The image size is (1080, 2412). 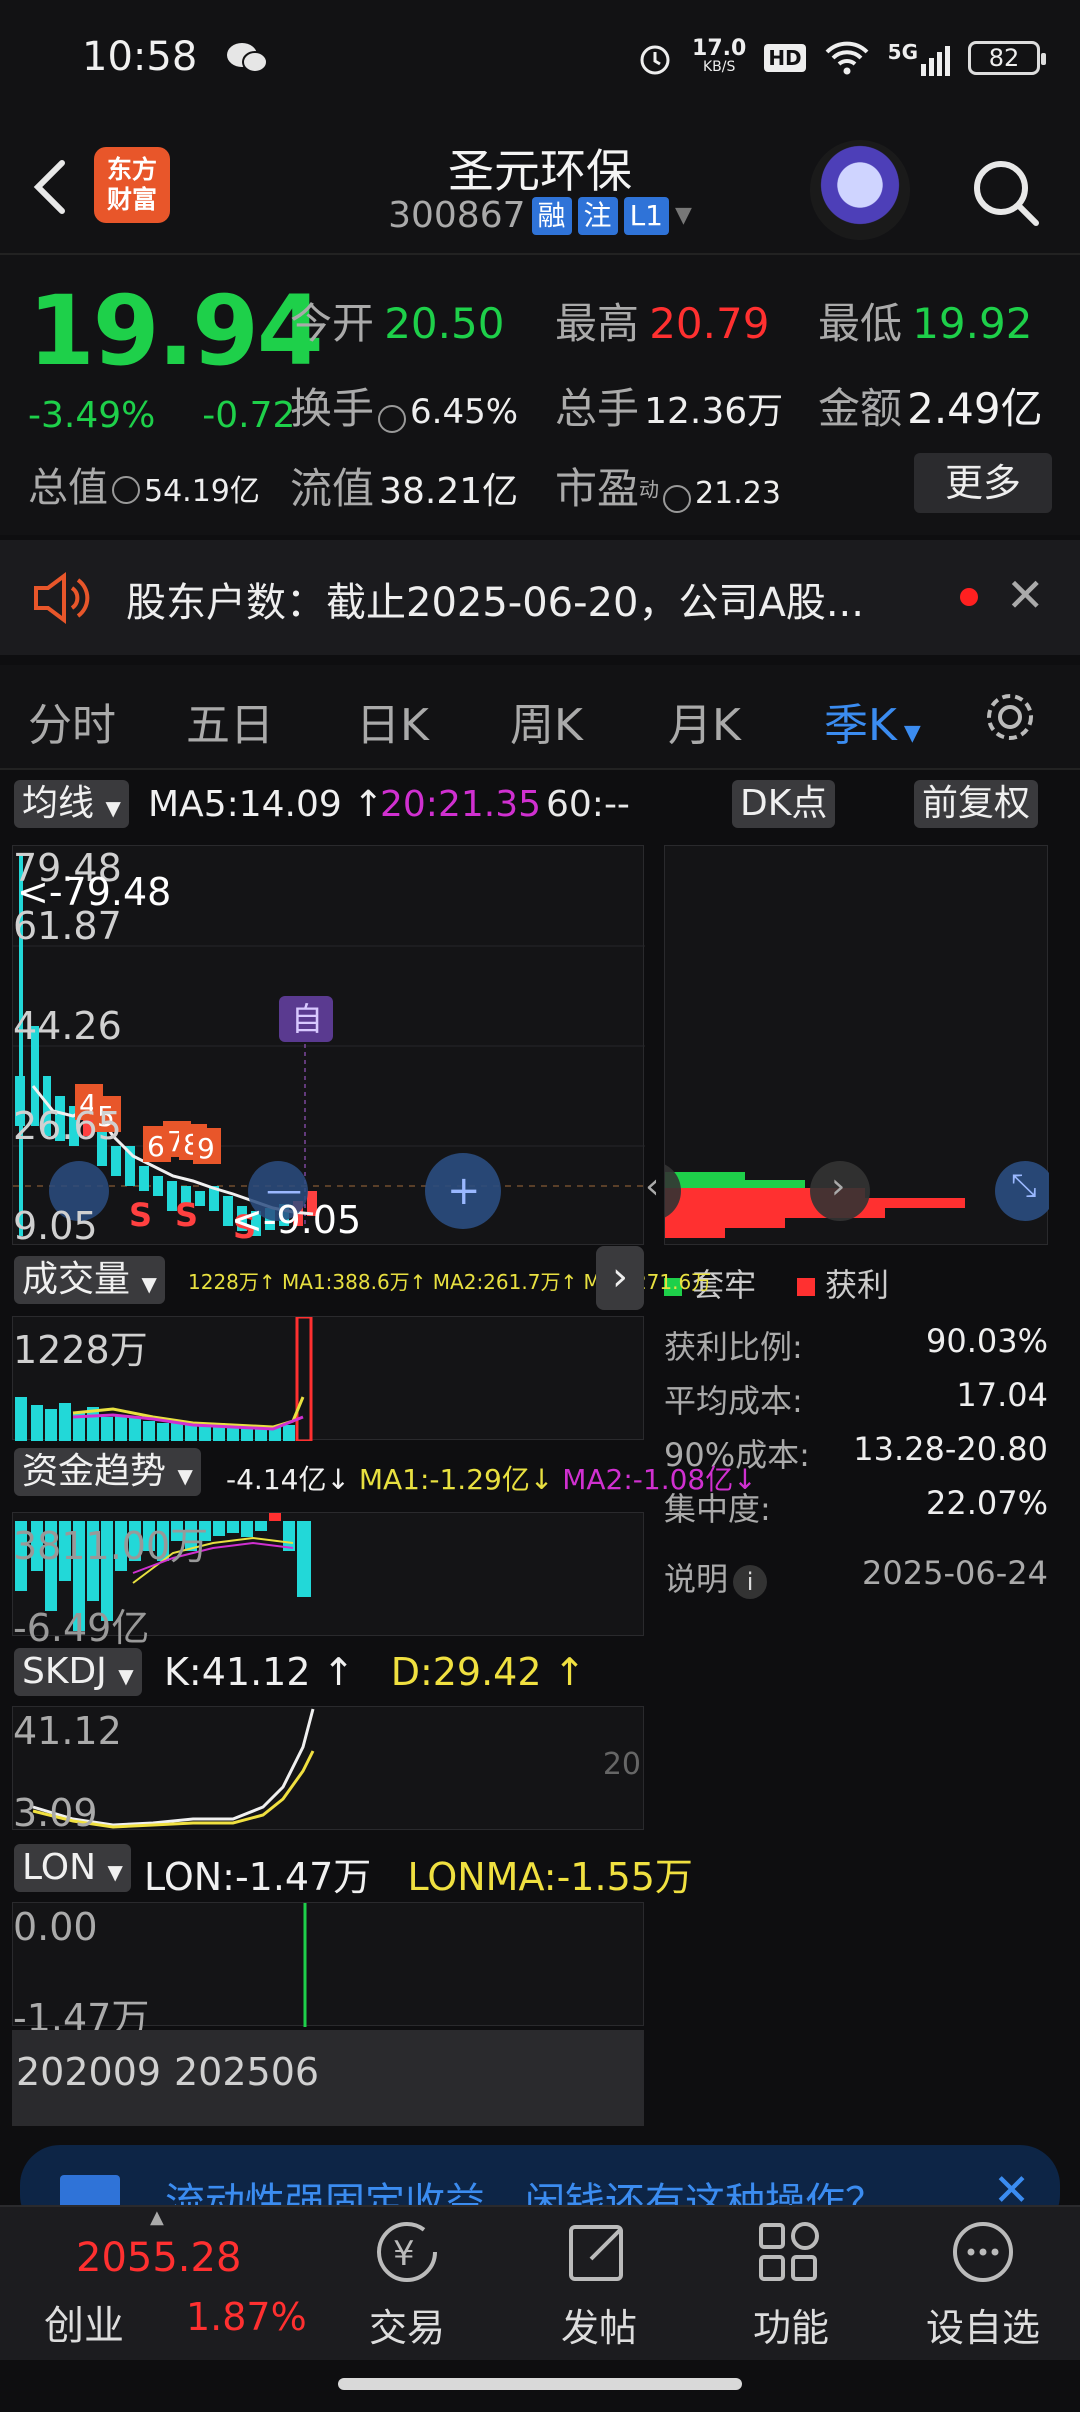 What do you see at coordinates (160, 2284) in the screenshot?
I see `index-widget: ▲ 2055.28 创业 1.87%` at bounding box center [160, 2284].